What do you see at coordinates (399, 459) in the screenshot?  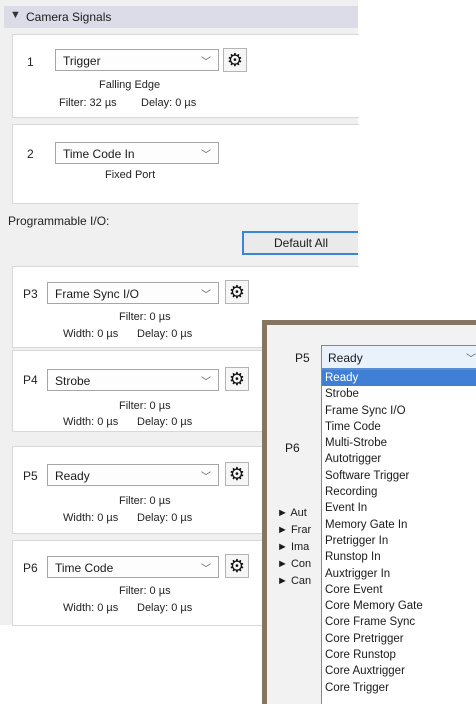 I see `option-autotrigger: Autotrigger` at bounding box center [399, 459].